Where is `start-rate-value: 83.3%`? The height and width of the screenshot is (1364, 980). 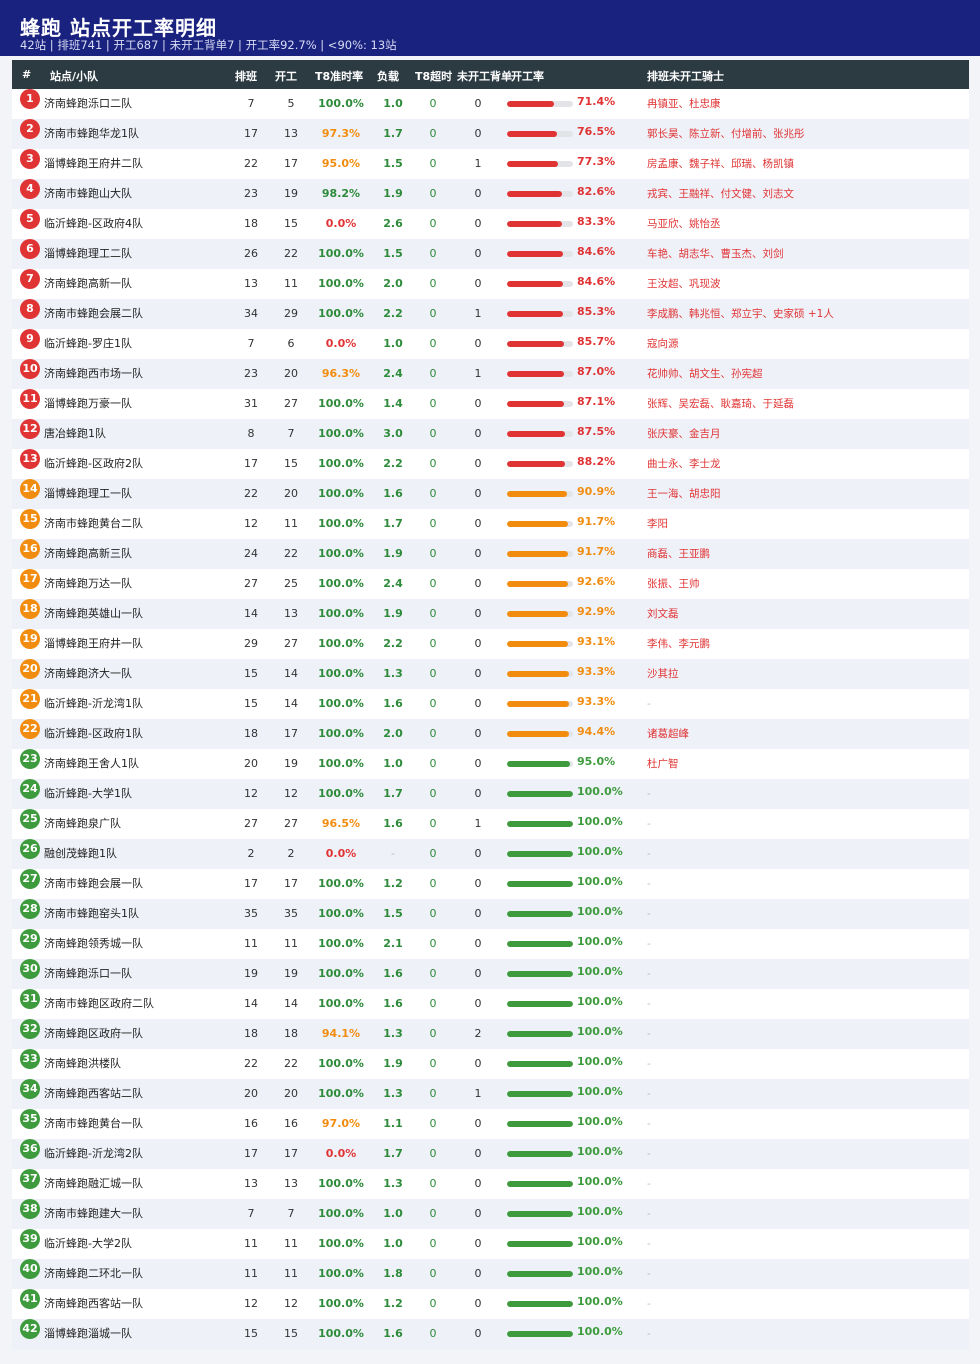
start-rate-value: 83.3% is located at coordinates (596, 221).